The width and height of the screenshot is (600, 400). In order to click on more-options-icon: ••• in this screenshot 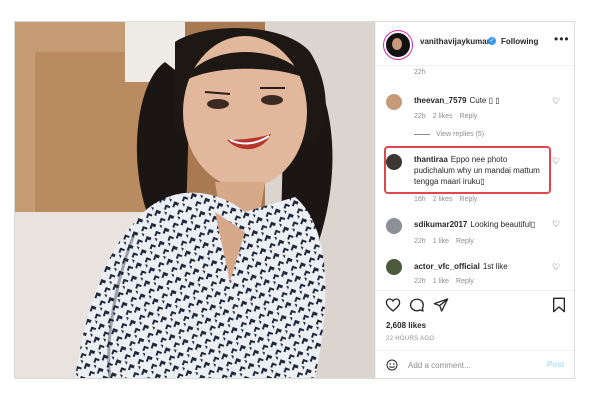, I will do `click(562, 39)`.